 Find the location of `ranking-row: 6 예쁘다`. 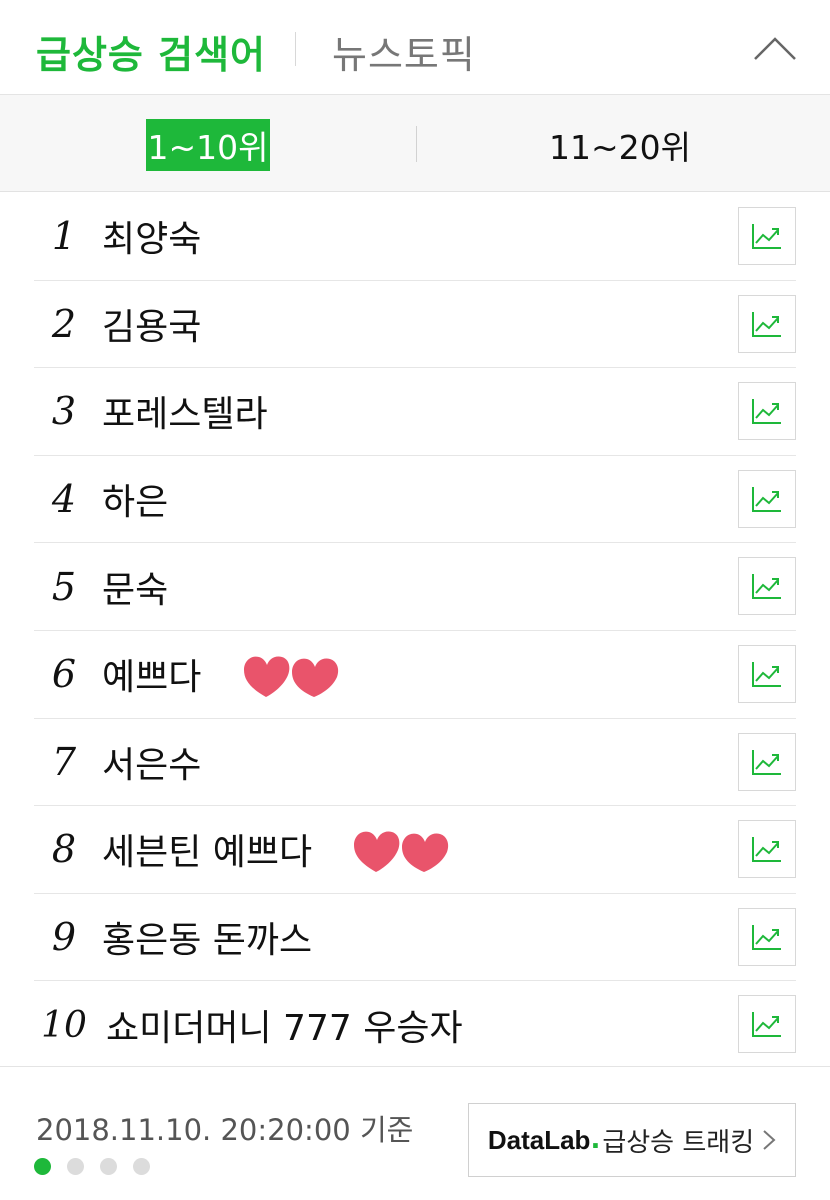

ranking-row: 6 예쁘다 is located at coordinates (415, 675).